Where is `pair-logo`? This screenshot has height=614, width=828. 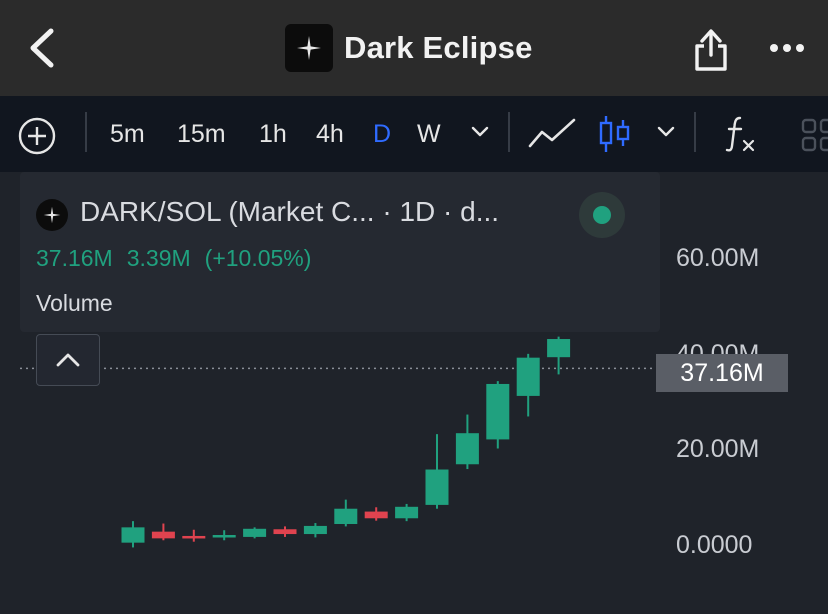
pair-logo is located at coordinates (52, 215).